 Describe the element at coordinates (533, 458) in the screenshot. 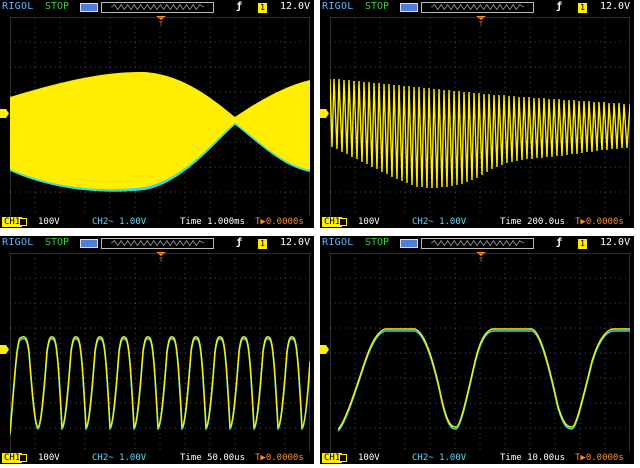

I see `timebase: Time 10.00us` at that location.